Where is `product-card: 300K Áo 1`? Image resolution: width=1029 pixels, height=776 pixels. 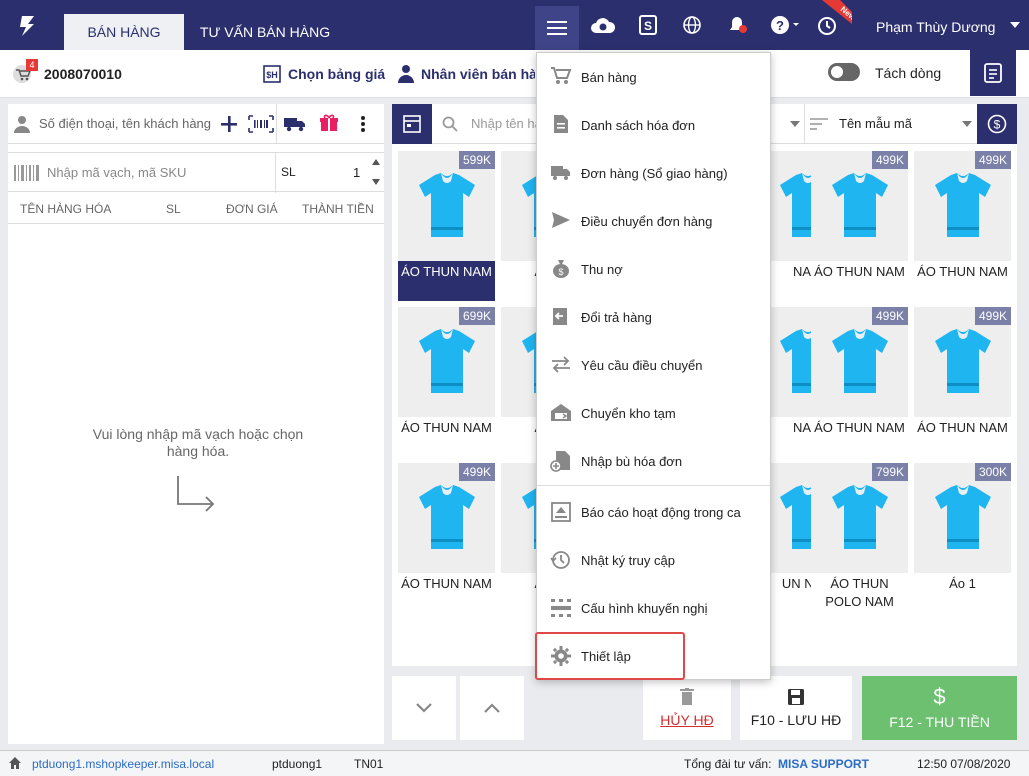
product-card: 300K Áo 1 is located at coordinates (962, 538).